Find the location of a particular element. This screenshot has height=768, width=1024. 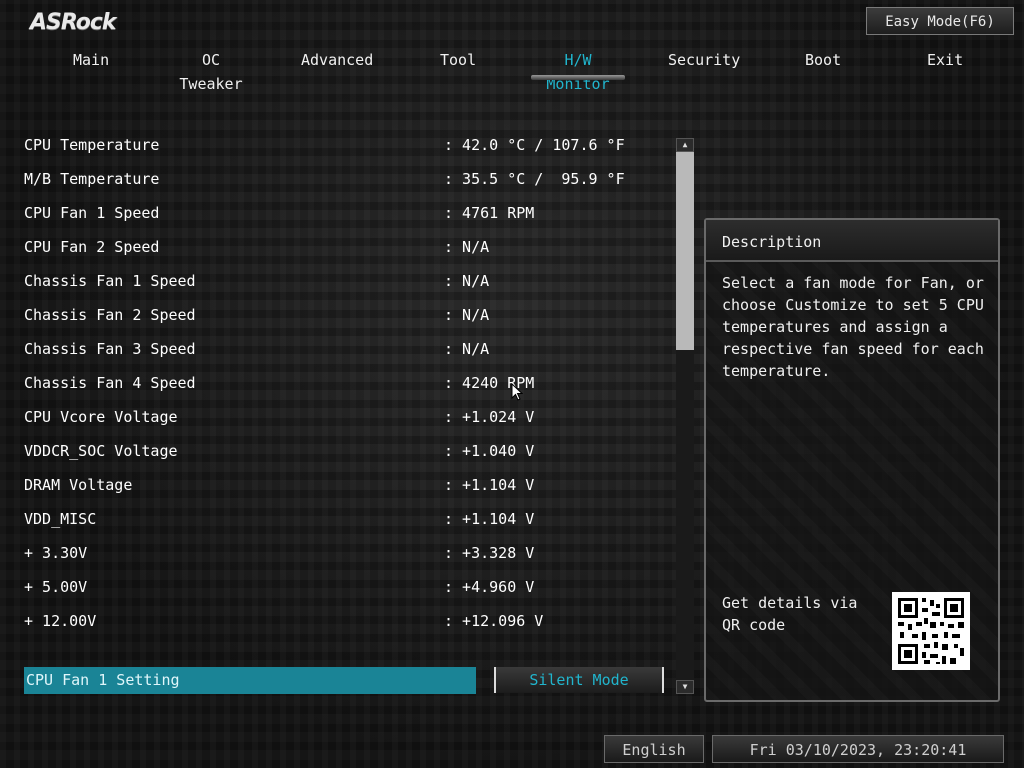

row-value: : 4761 RPM is located at coordinates (489, 213).